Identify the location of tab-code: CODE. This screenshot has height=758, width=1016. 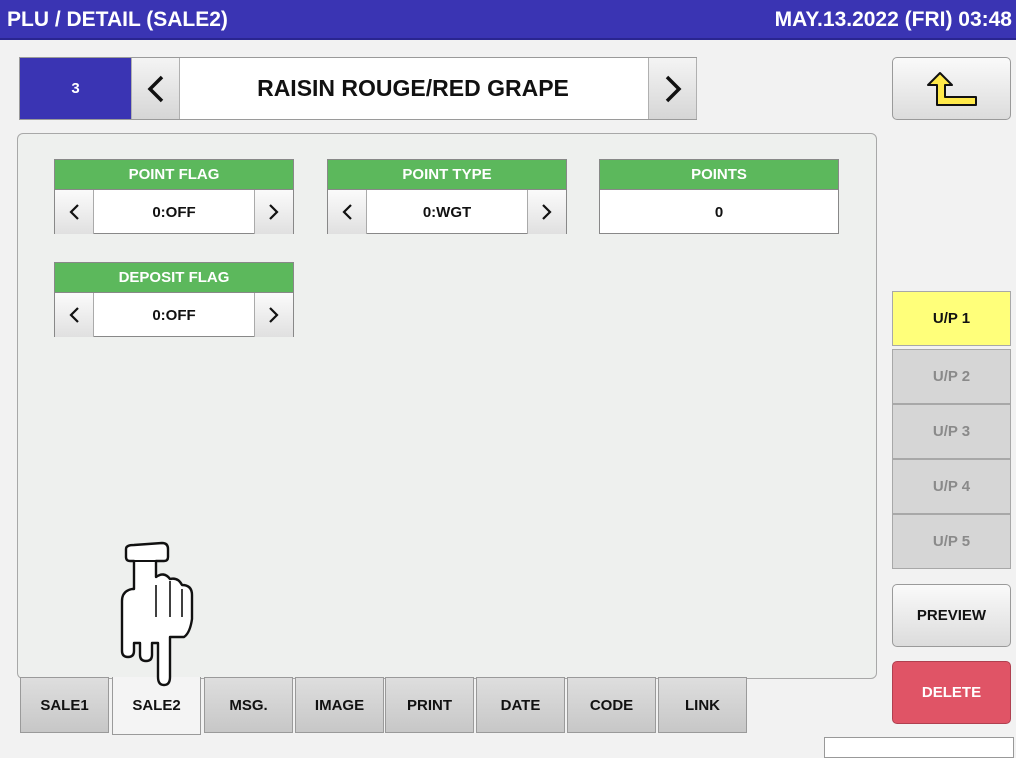
(611, 705).